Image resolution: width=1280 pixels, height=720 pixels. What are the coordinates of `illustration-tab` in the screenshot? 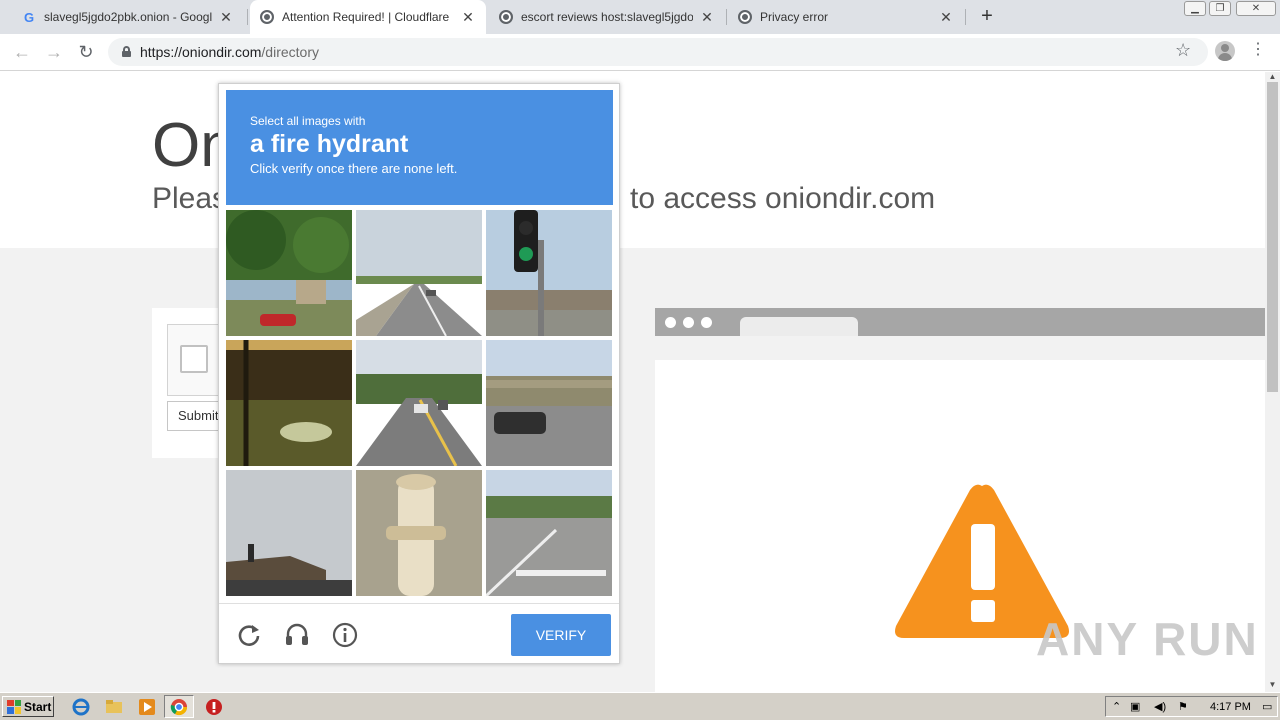 It's located at (799, 326).